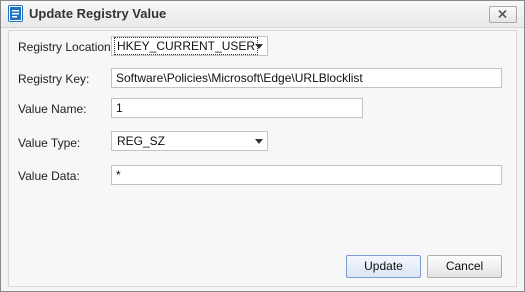  What do you see at coordinates (262, 14) in the screenshot?
I see `title-bar: Update Registry Value` at bounding box center [262, 14].